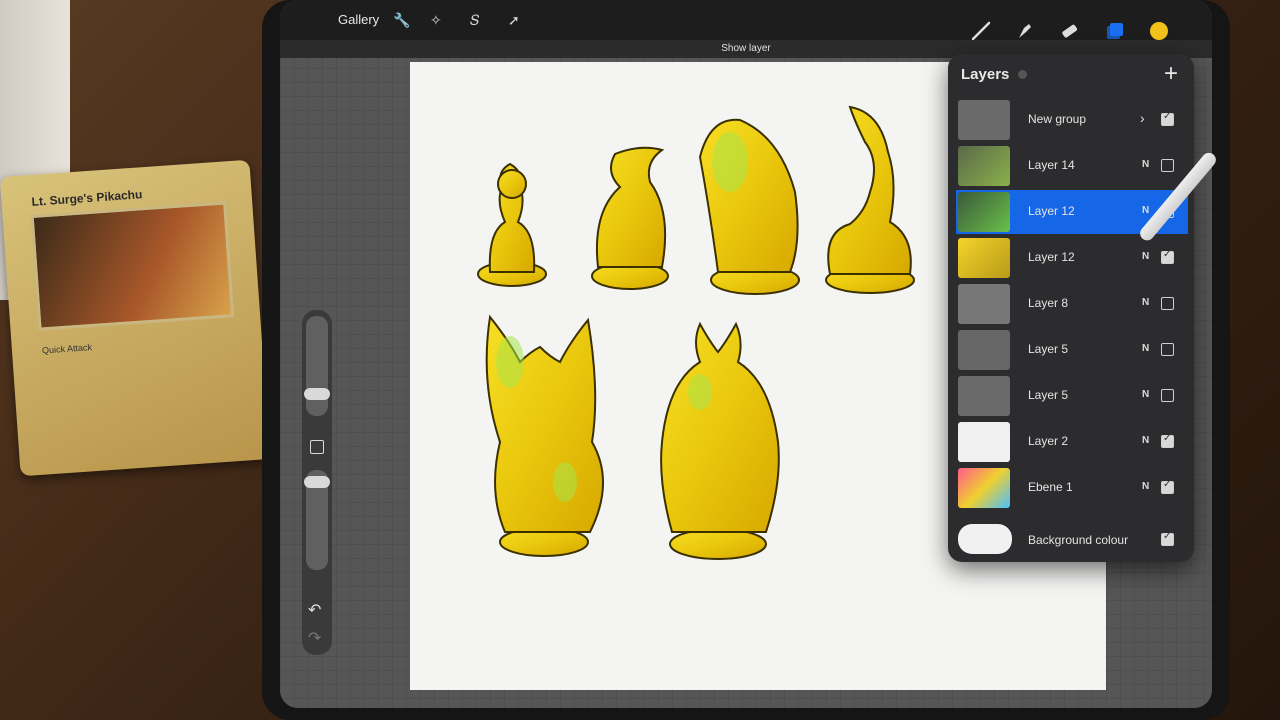  Describe the element at coordinates (358, 19) in the screenshot. I see `gallery-button: Gallery` at that location.